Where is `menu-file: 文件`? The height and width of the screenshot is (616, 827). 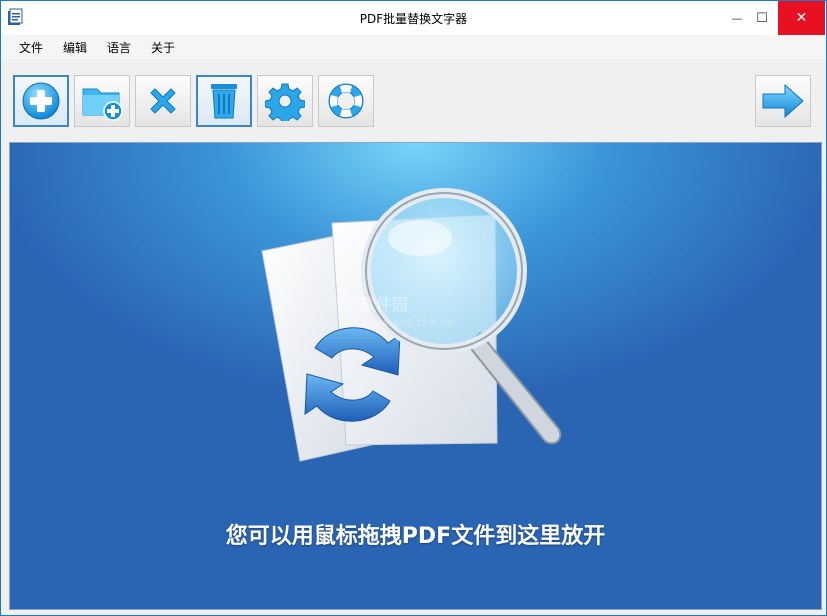 menu-file: 文件 is located at coordinates (31, 47).